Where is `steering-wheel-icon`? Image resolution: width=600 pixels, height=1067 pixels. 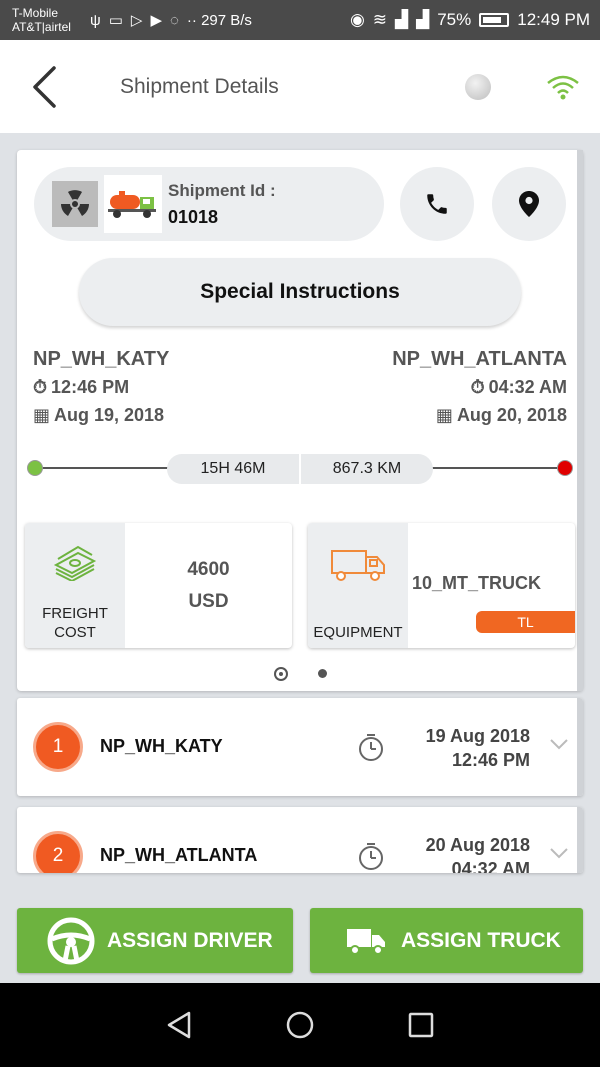
steering-wheel-icon is located at coordinates (71, 940).